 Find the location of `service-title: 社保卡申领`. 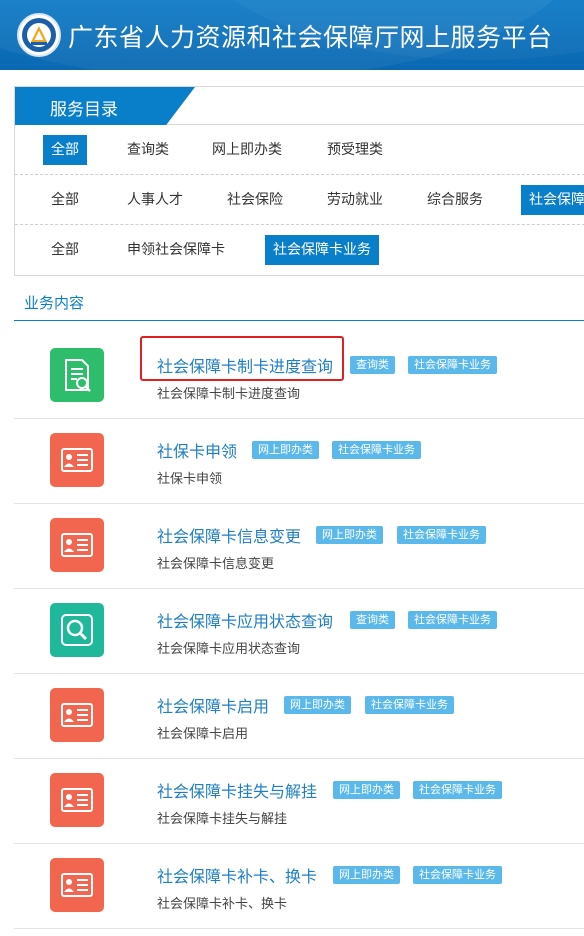

service-title: 社保卡申领 is located at coordinates (197, 450).